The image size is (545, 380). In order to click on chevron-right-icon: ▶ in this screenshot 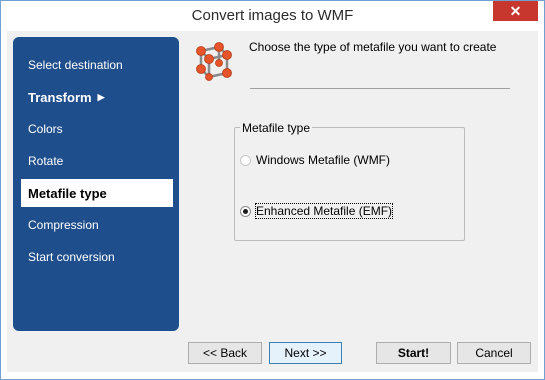, I will do `click(101, 96)`.